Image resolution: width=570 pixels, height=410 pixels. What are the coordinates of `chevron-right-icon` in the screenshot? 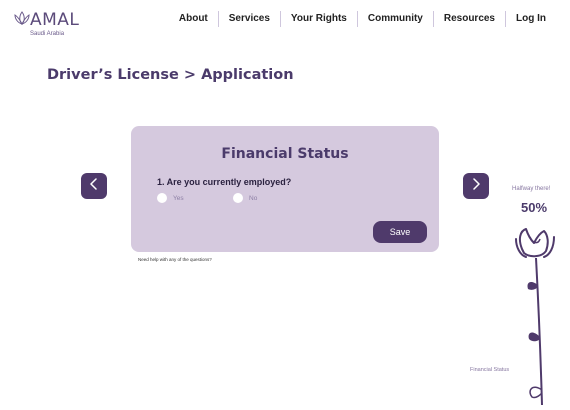 It's located at (476, 186).